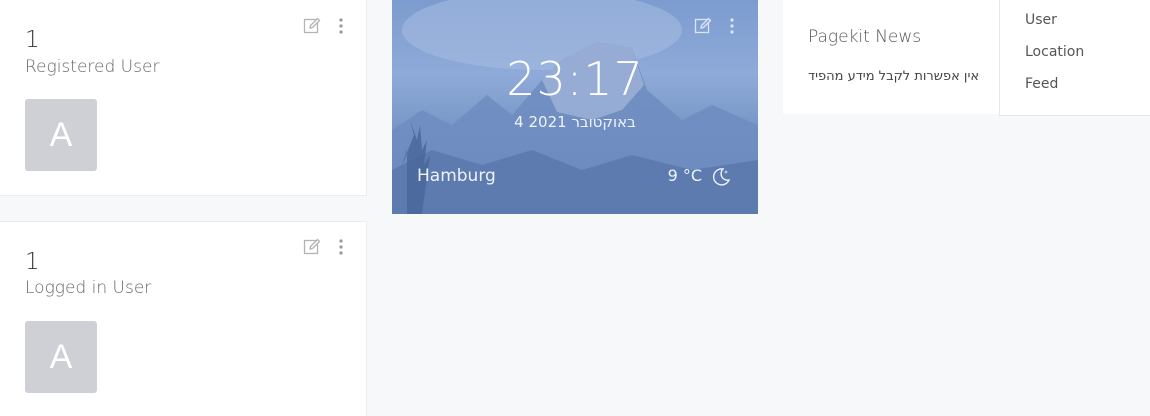  What do you see at coordinates (894, 76) in the screenshot?
I see `news-error-message: אין אפשרות לקבל מידע מהפיד` at bounding box center [894, 76].